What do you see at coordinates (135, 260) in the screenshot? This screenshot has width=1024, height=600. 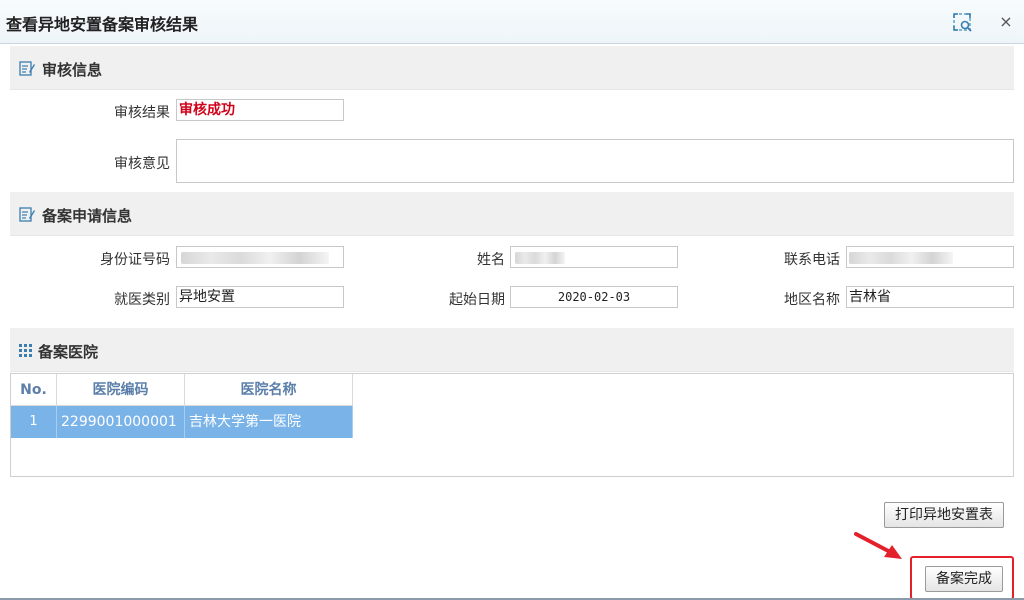 I see `id-number-label: 身份证号码` at bounding box center [135, 260].